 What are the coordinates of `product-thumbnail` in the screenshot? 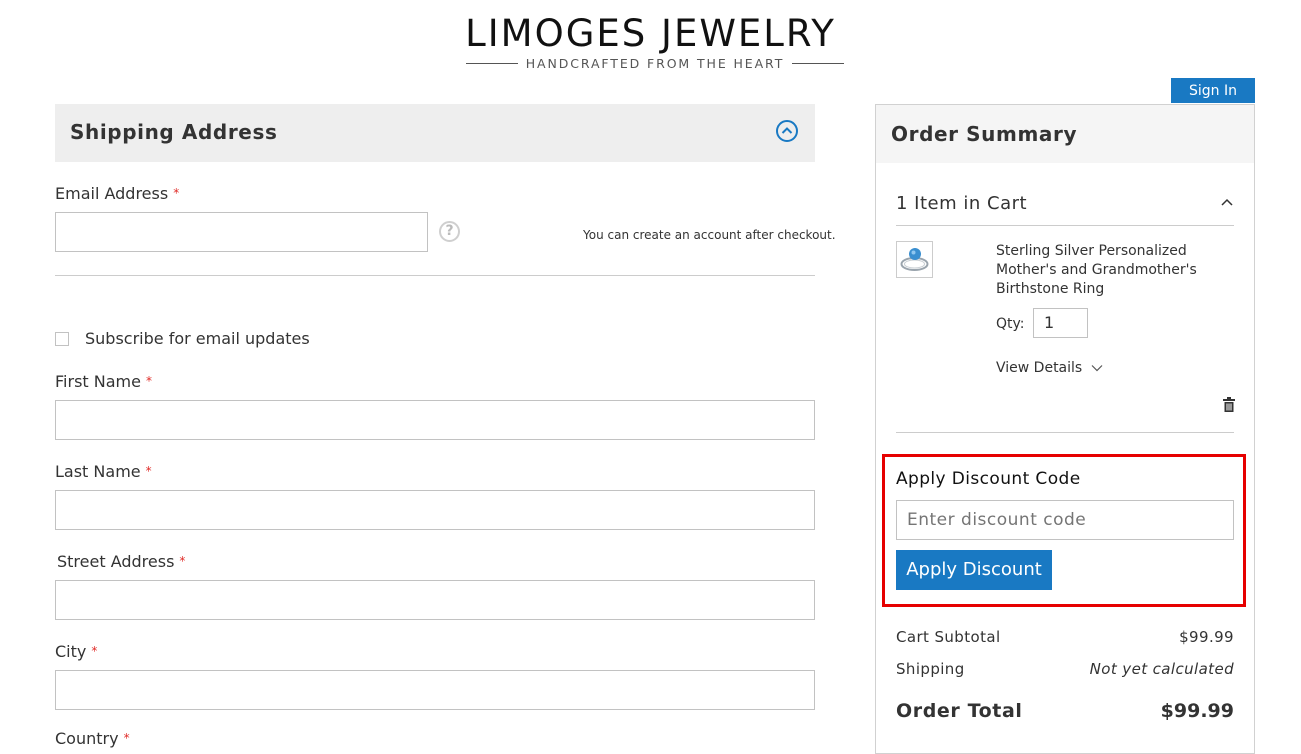 It's located at (914, 259).